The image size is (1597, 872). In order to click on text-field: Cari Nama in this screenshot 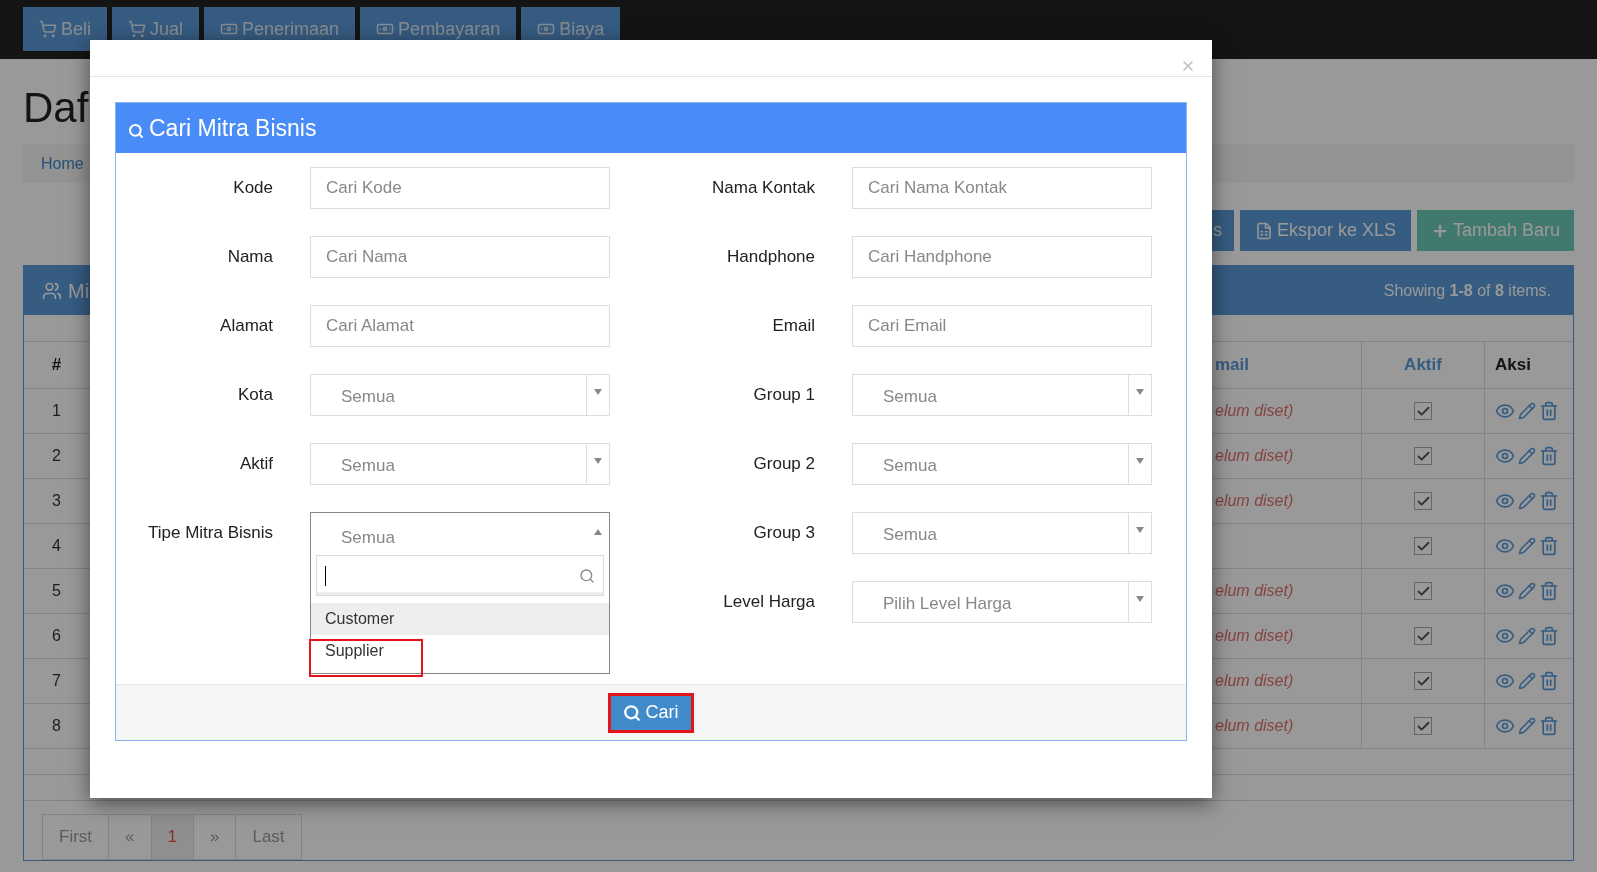, I will do `click(460, 257)`.